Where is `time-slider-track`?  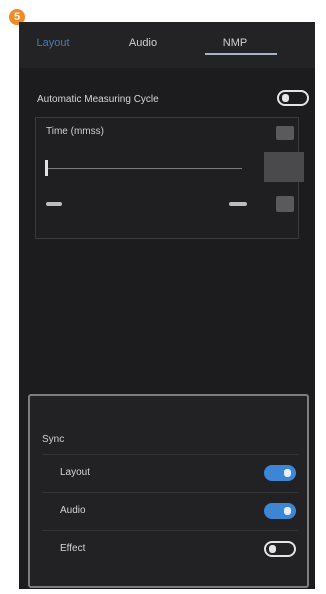
time-slider-track is located at coordinates (144, 168).